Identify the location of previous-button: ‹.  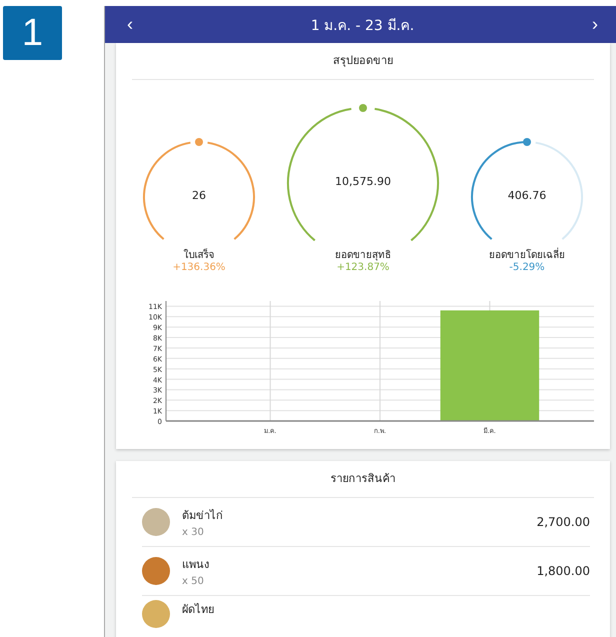
(130, 24).